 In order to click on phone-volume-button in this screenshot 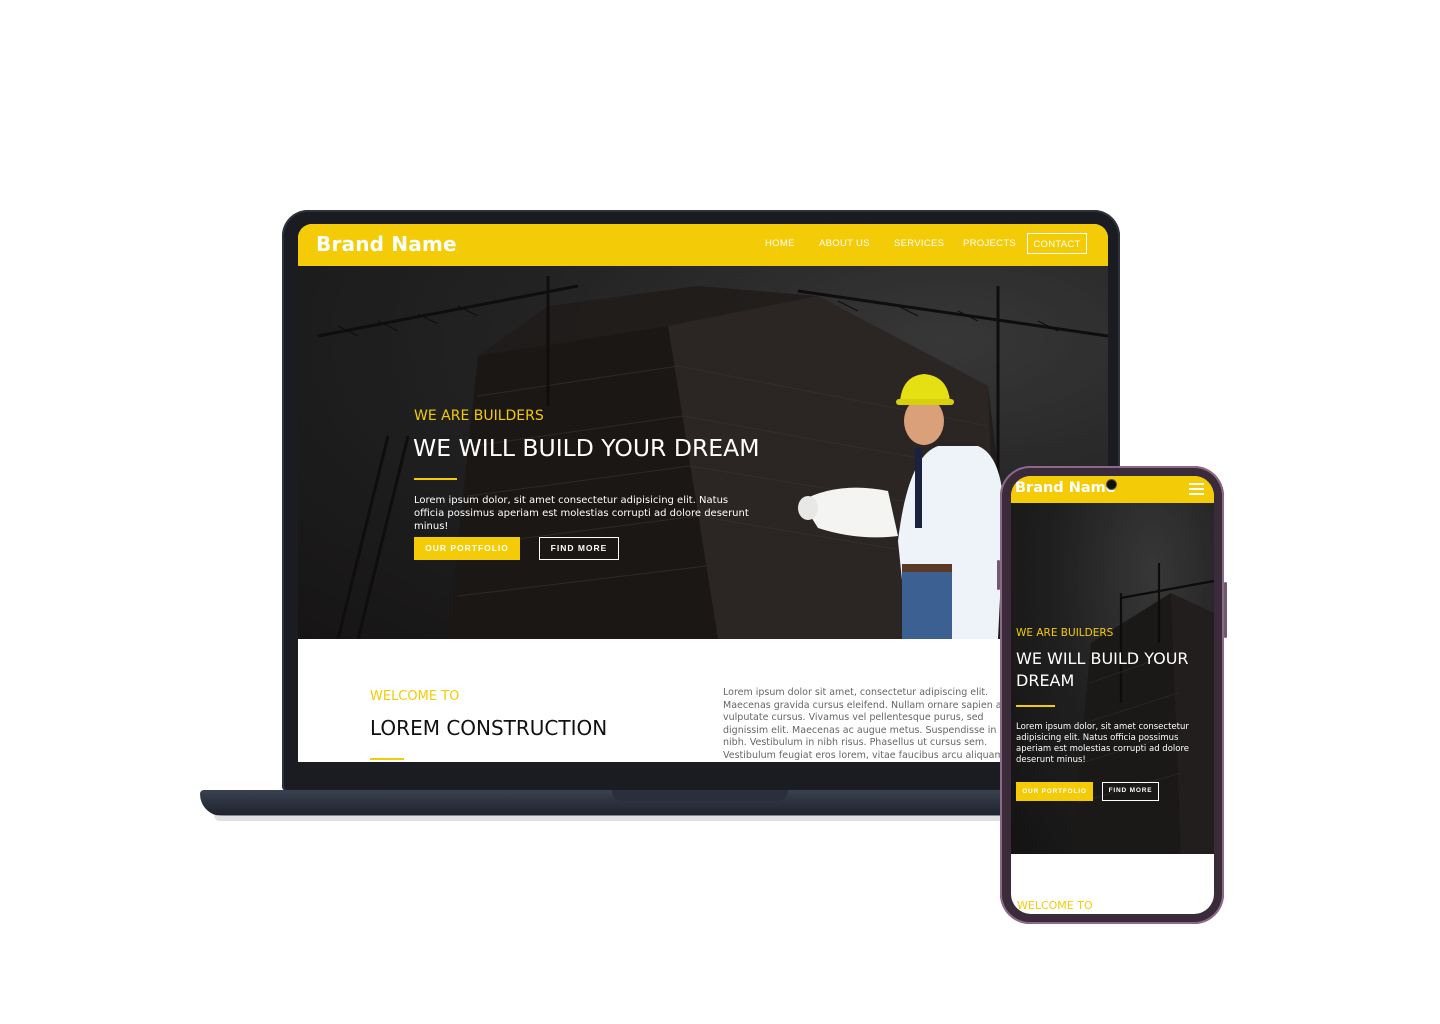, I will do `click(998, 575)`.